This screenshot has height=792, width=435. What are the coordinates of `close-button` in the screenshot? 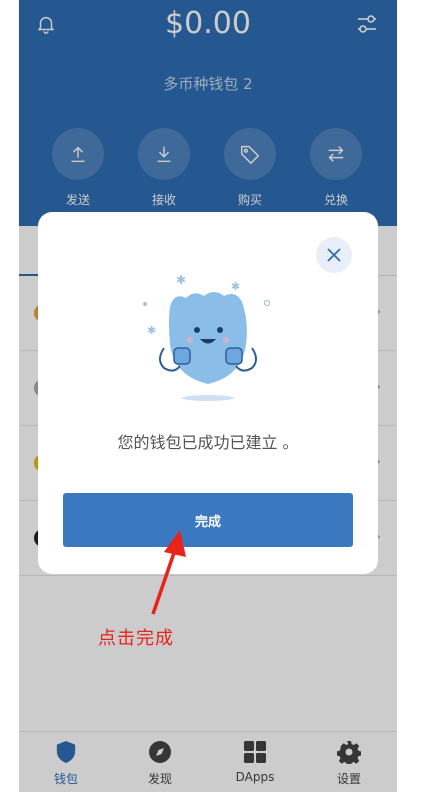 It's located at (334, 255).